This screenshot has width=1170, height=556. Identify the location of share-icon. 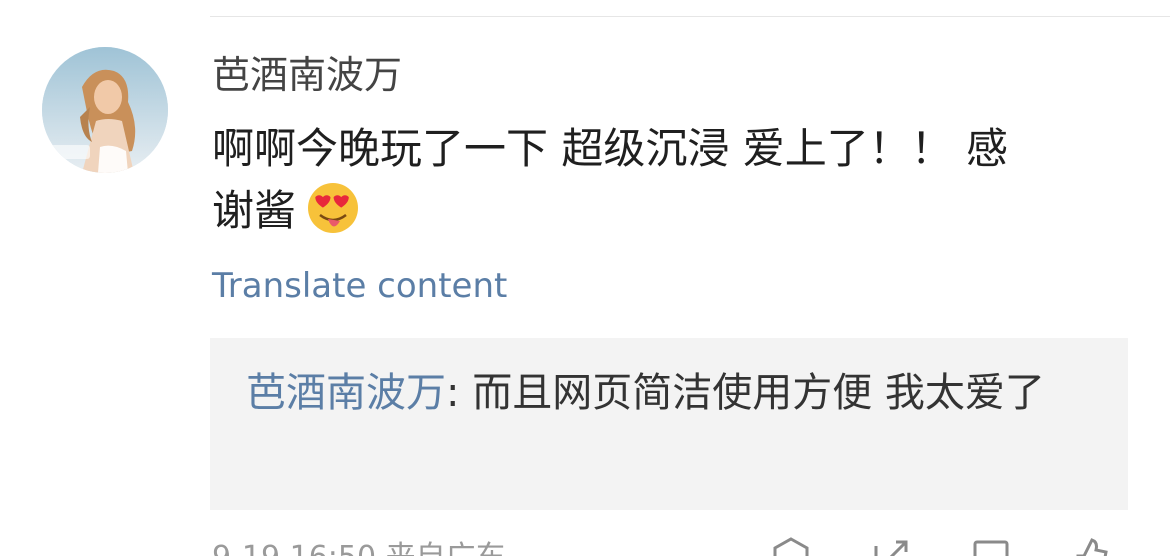
(791, 546).